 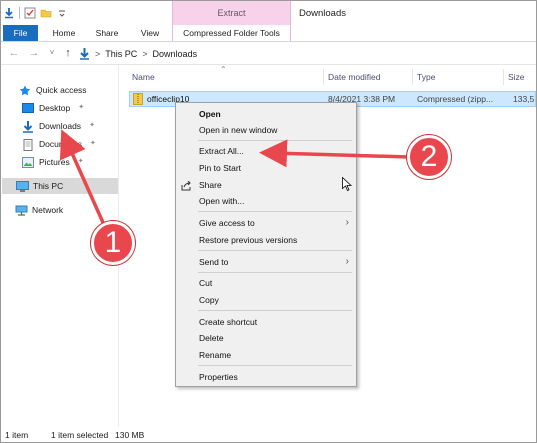 I want to click on address-row: ← → ˅ ↑ > This PC > Downloads, so click(x=268, y=54).